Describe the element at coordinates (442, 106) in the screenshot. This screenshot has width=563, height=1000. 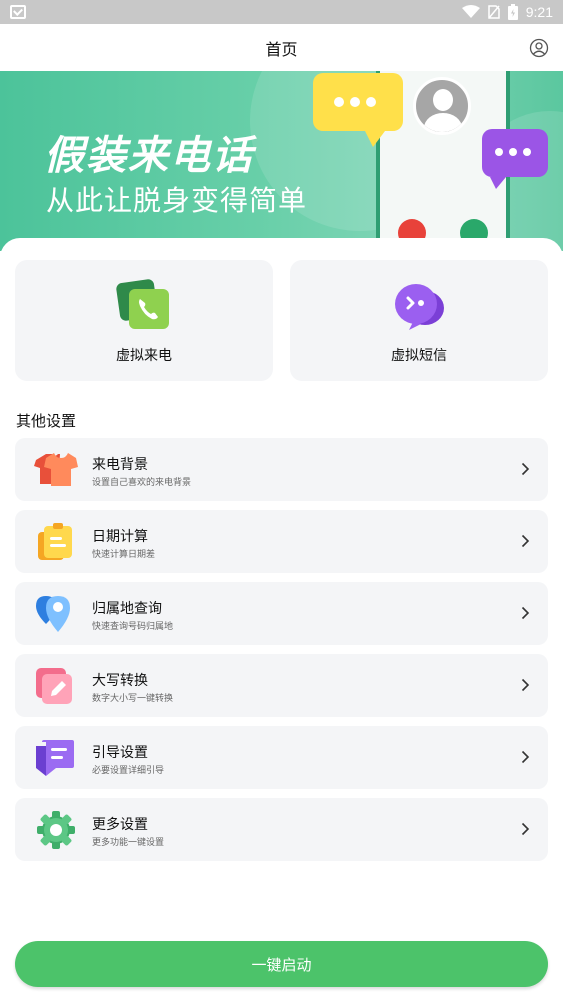
I see `caller-avatar-icon` at that location.